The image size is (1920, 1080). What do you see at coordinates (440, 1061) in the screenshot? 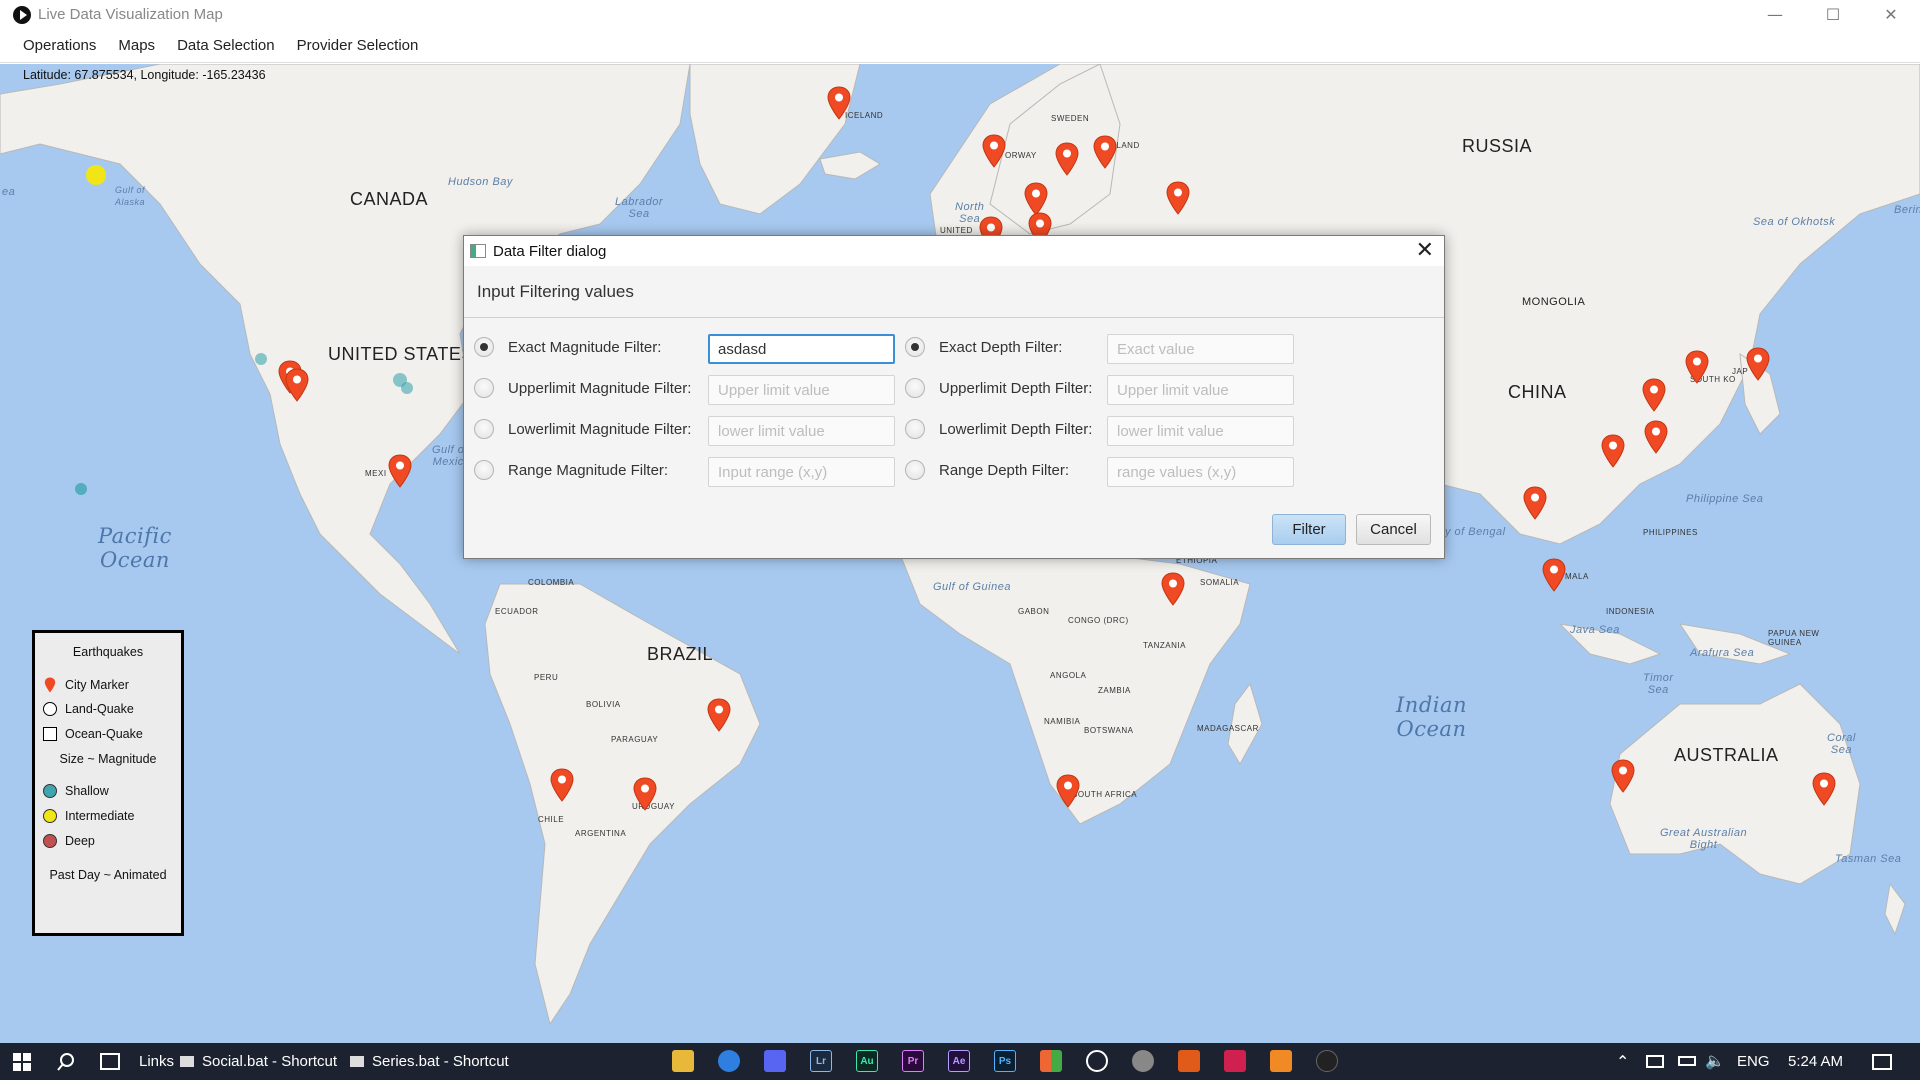
I see `series-shortcut: Series.bat - Shortcut` at bounding box center [440, 1061].